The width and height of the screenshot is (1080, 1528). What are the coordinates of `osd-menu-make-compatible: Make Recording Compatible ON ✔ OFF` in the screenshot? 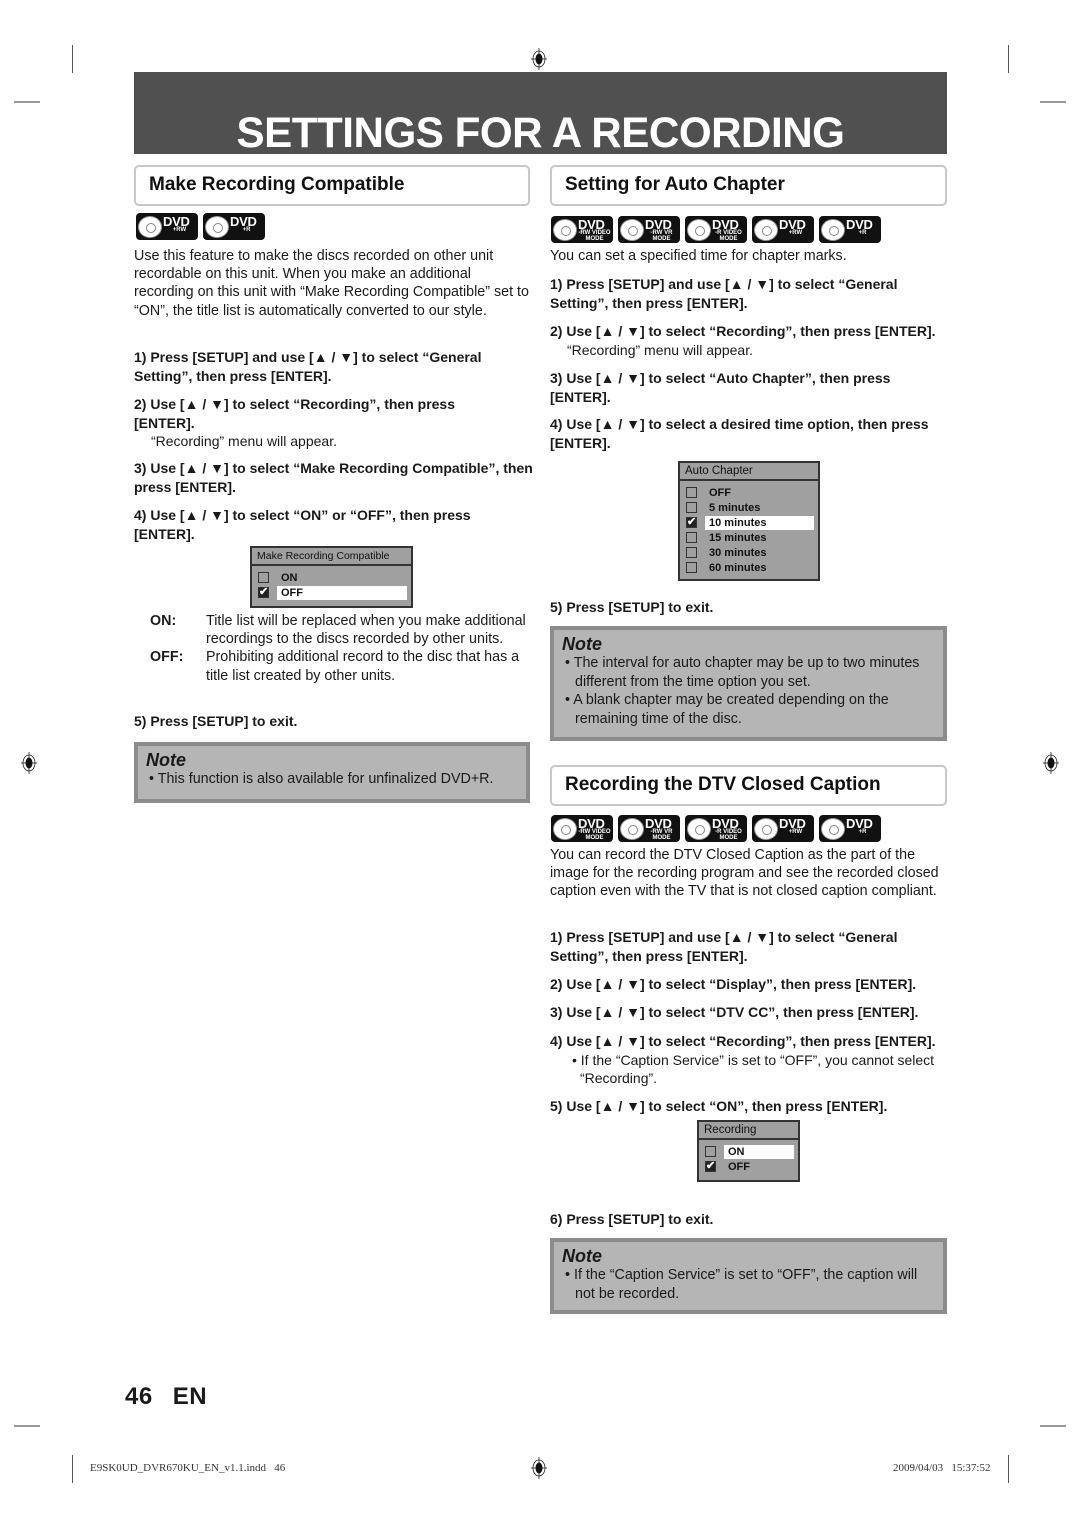 It's located at (331, 577).